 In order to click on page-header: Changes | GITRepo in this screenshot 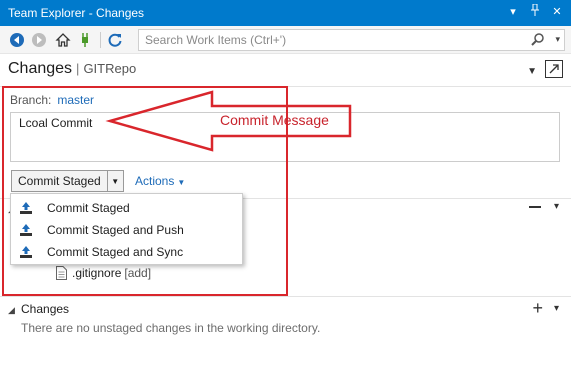, I will do `click(72, 69)`.